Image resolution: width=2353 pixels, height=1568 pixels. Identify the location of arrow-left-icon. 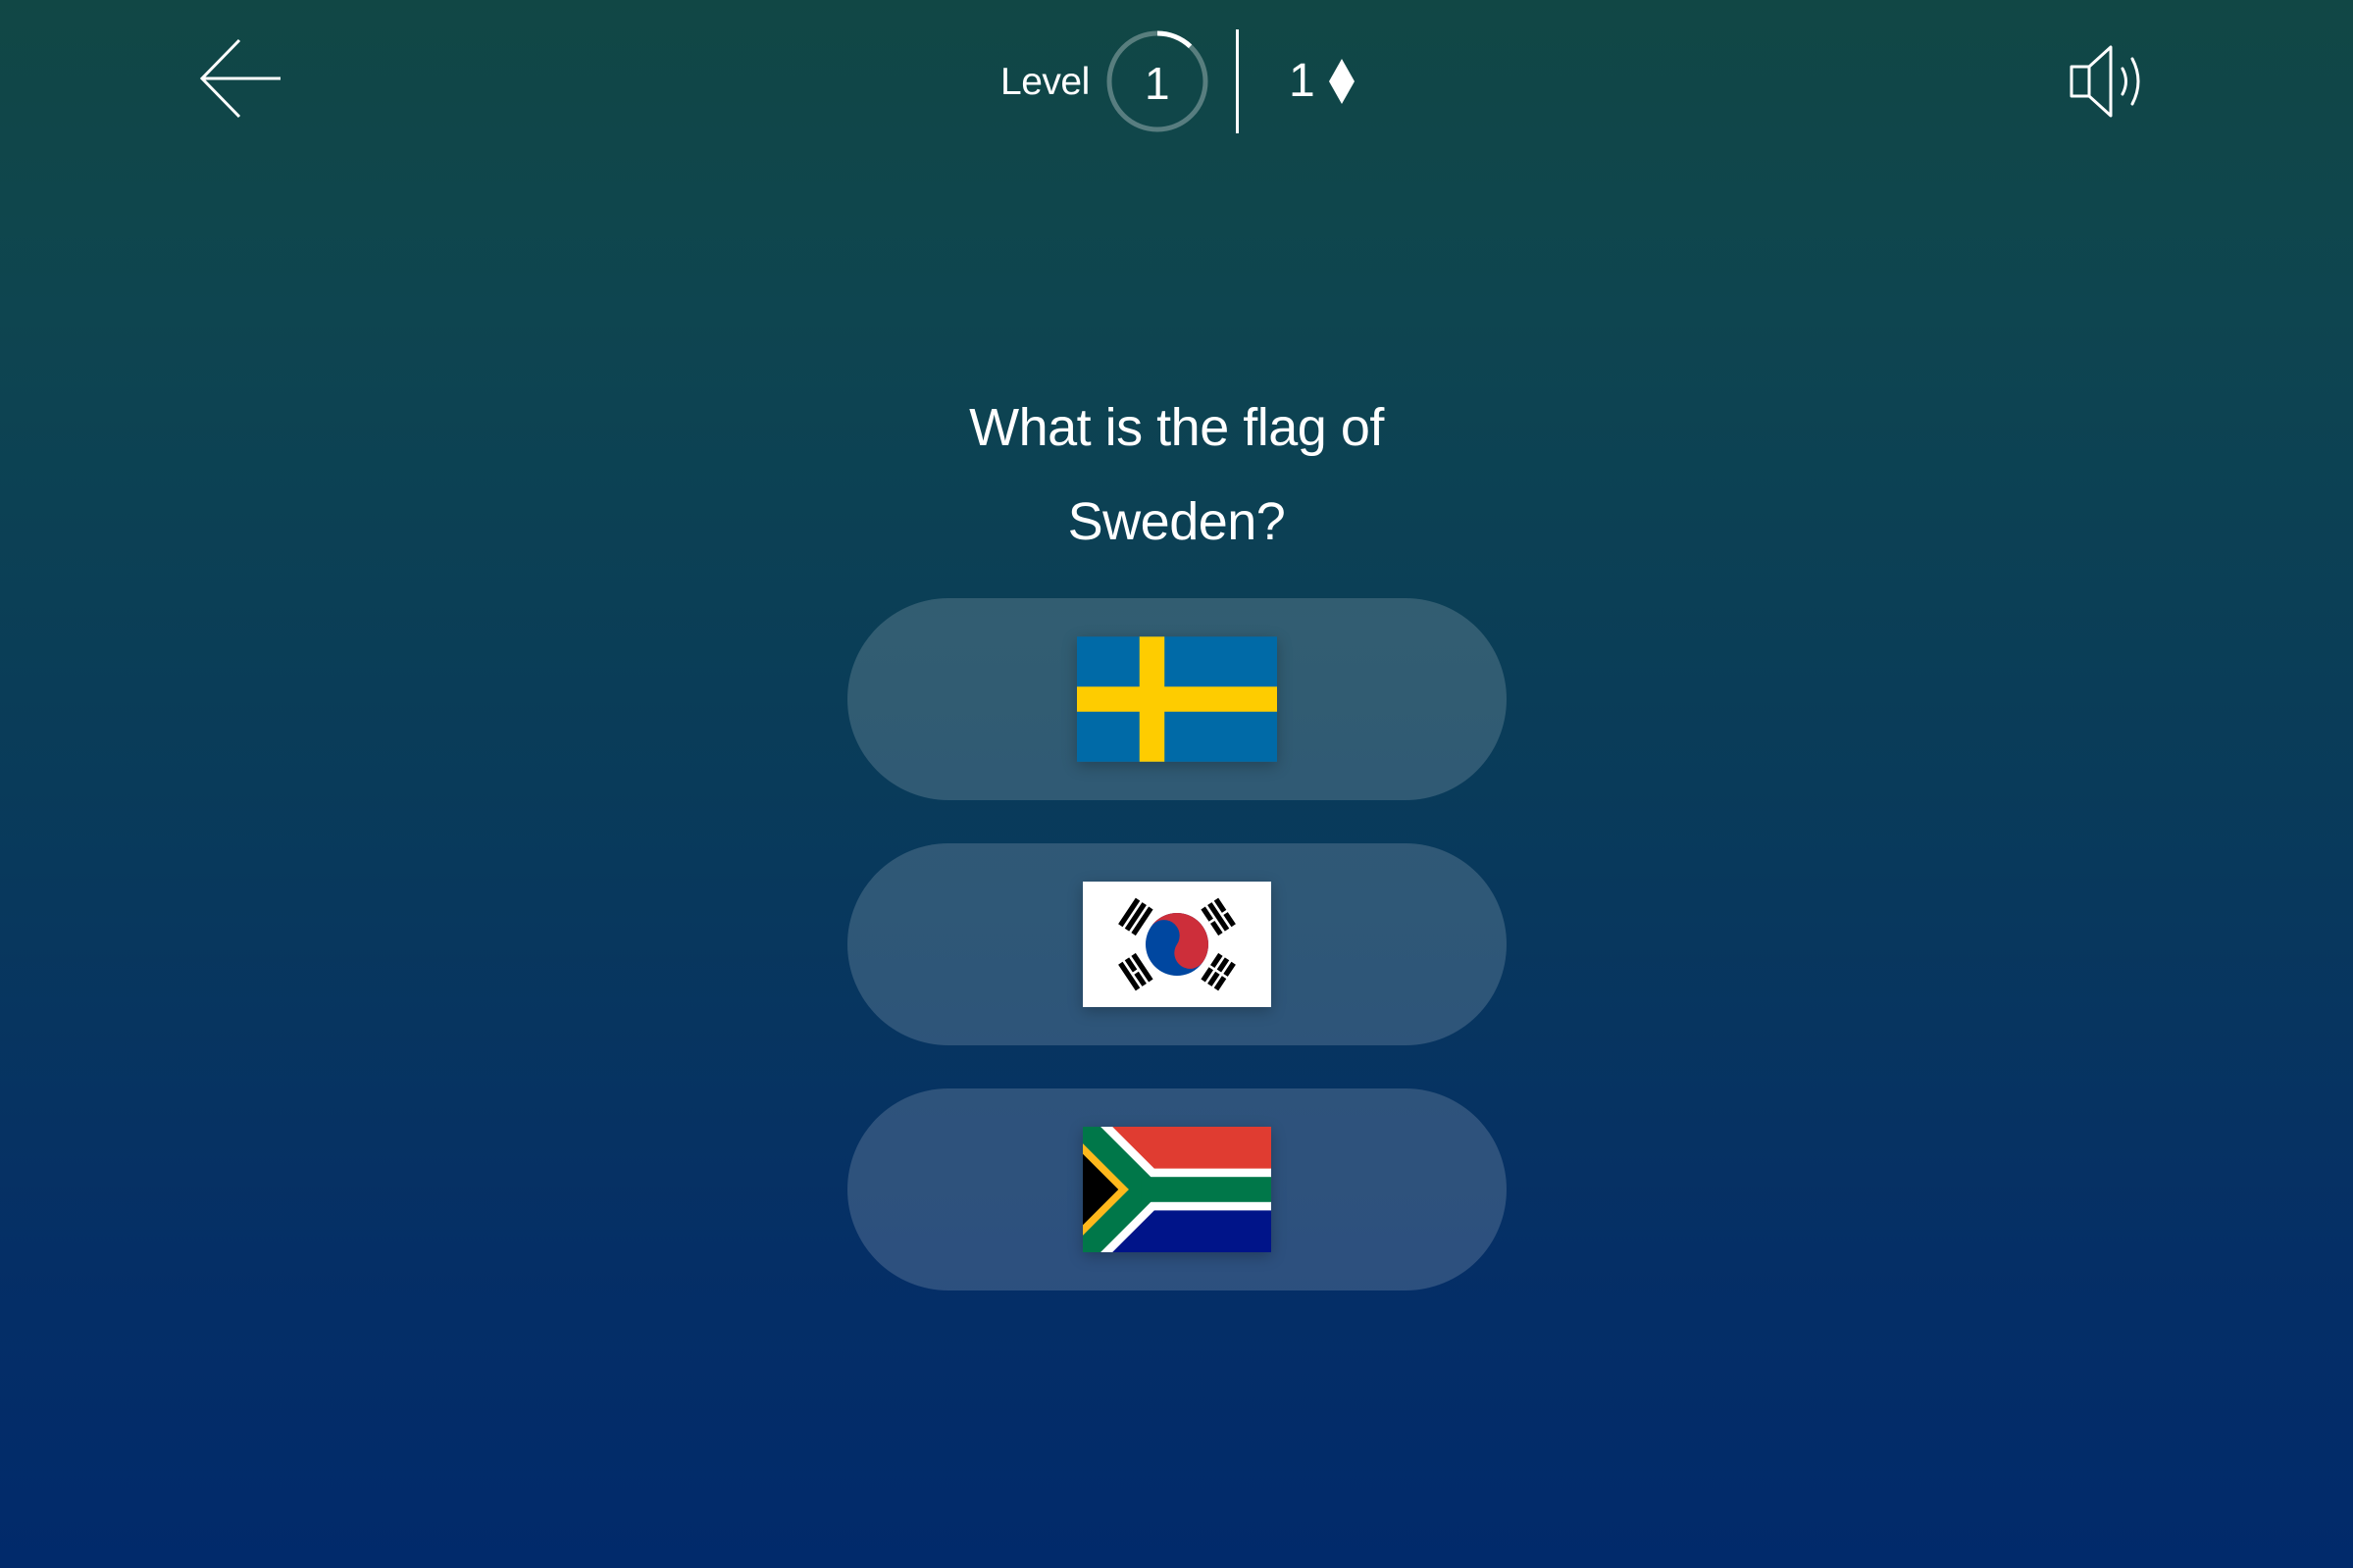
(240, 78).